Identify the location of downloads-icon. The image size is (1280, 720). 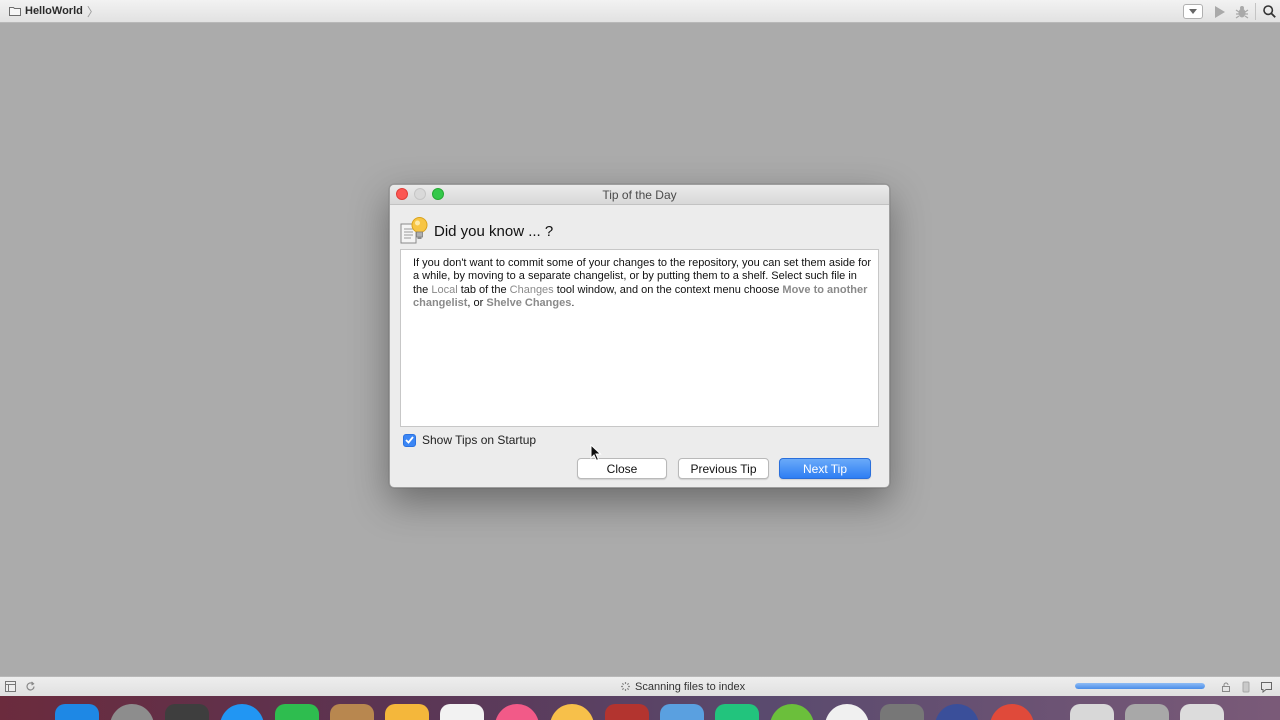
(1147, 712).